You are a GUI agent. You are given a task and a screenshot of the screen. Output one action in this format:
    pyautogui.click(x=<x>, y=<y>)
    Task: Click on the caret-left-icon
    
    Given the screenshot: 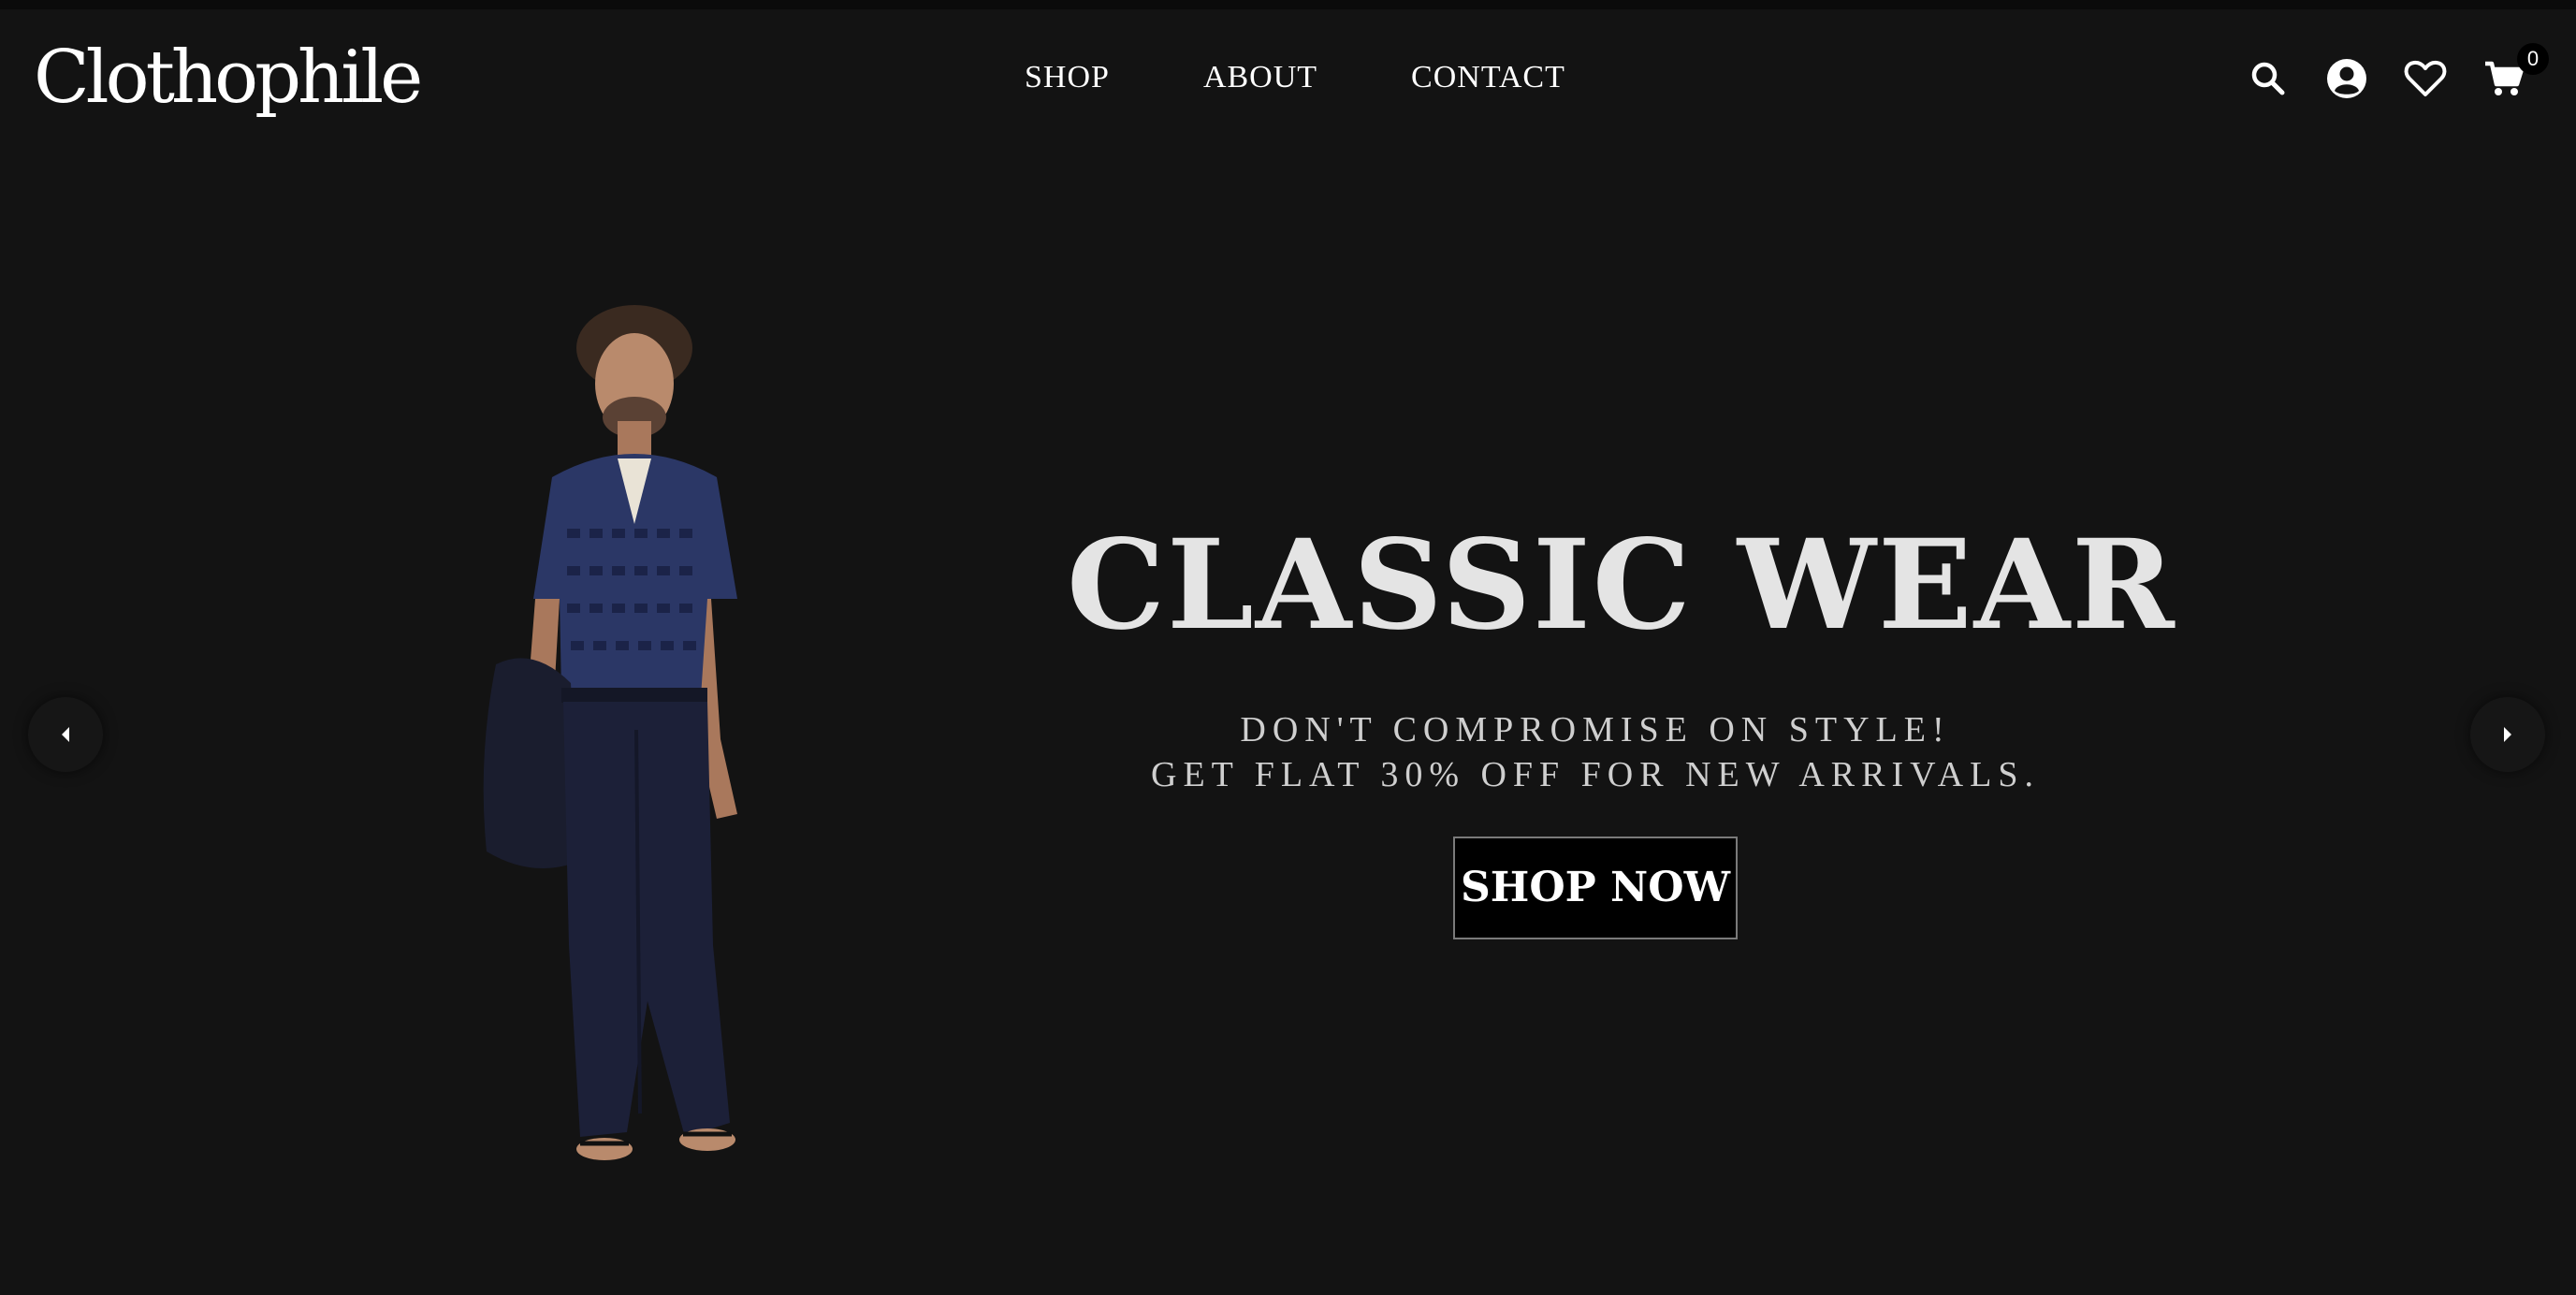 What is the action you would take?
    pyautogui.click(x=65, y=734)
    